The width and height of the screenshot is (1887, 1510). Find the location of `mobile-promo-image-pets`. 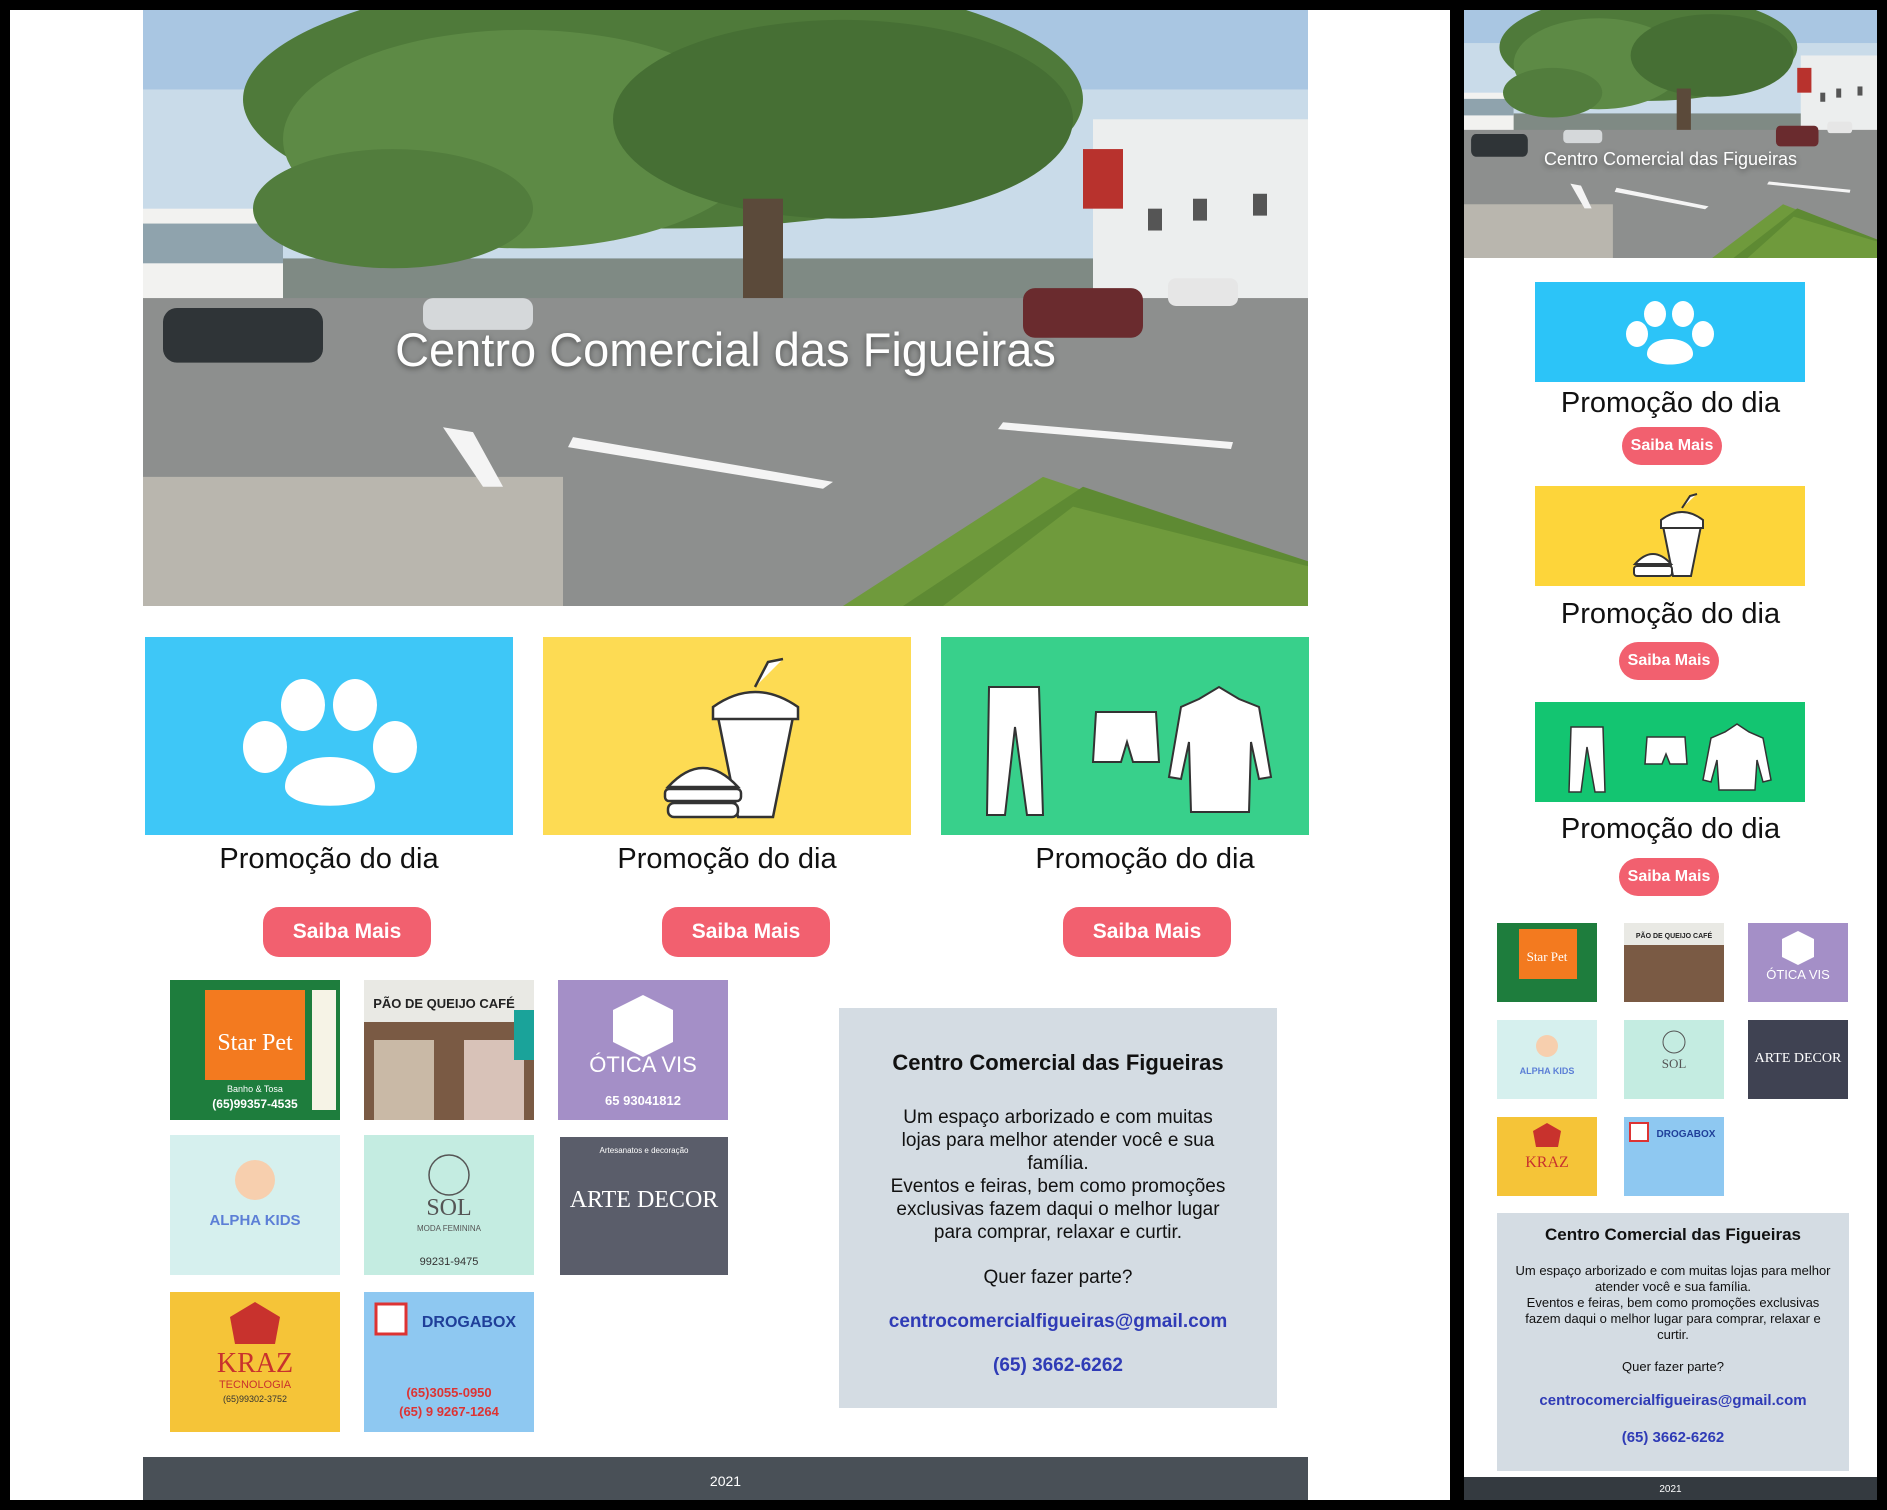

mobile-promo-image-pets is located at coordinates (1670, 332).